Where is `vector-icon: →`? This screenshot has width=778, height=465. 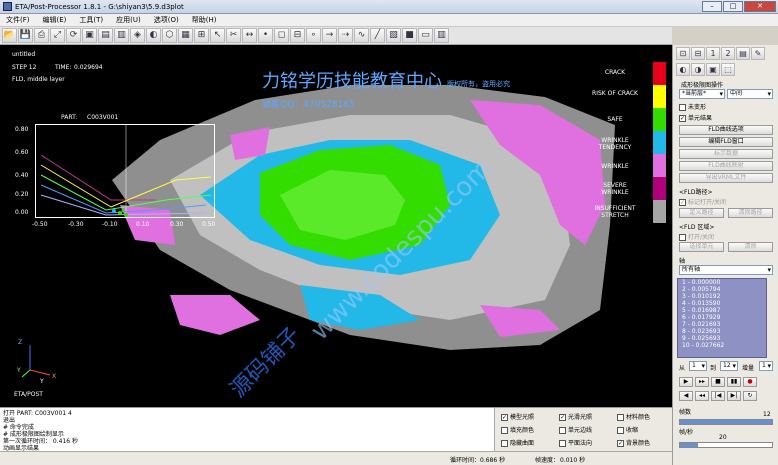 vector-icon: → is located at coordinates (329, 35).